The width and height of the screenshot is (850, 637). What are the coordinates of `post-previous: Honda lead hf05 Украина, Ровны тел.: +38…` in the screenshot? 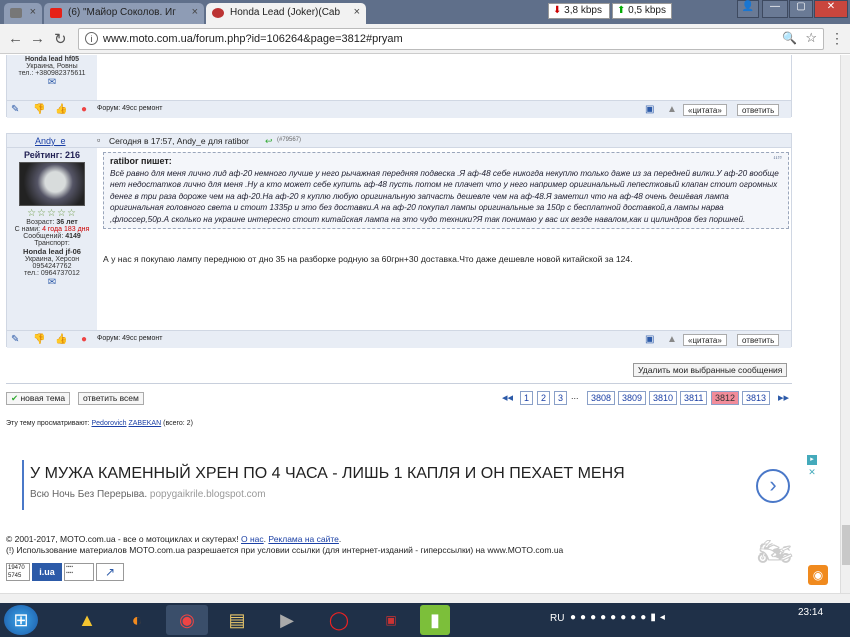 It's located at (399, 86).